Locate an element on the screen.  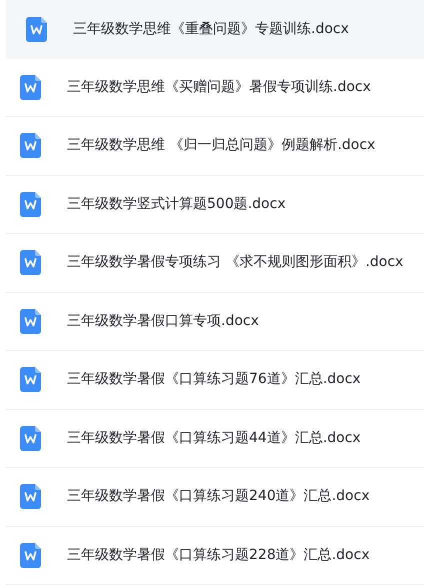
file-row: 三年级数学暑假口算专项.docx is located at coordinates (215, 321).